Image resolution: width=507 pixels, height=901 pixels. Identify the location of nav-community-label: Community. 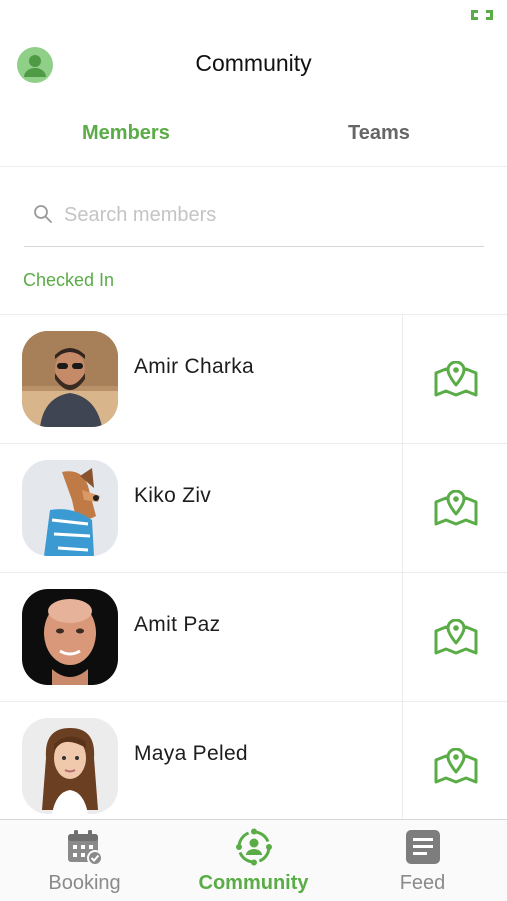
(253, 883).